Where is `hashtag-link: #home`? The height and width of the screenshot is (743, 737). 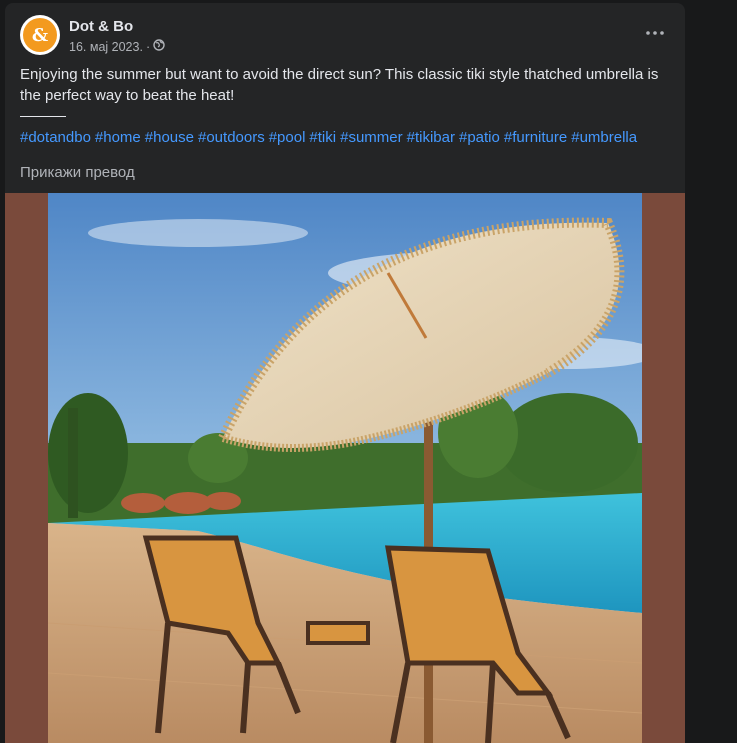
hashtag-link: #home is located at coordinates (118, 137).